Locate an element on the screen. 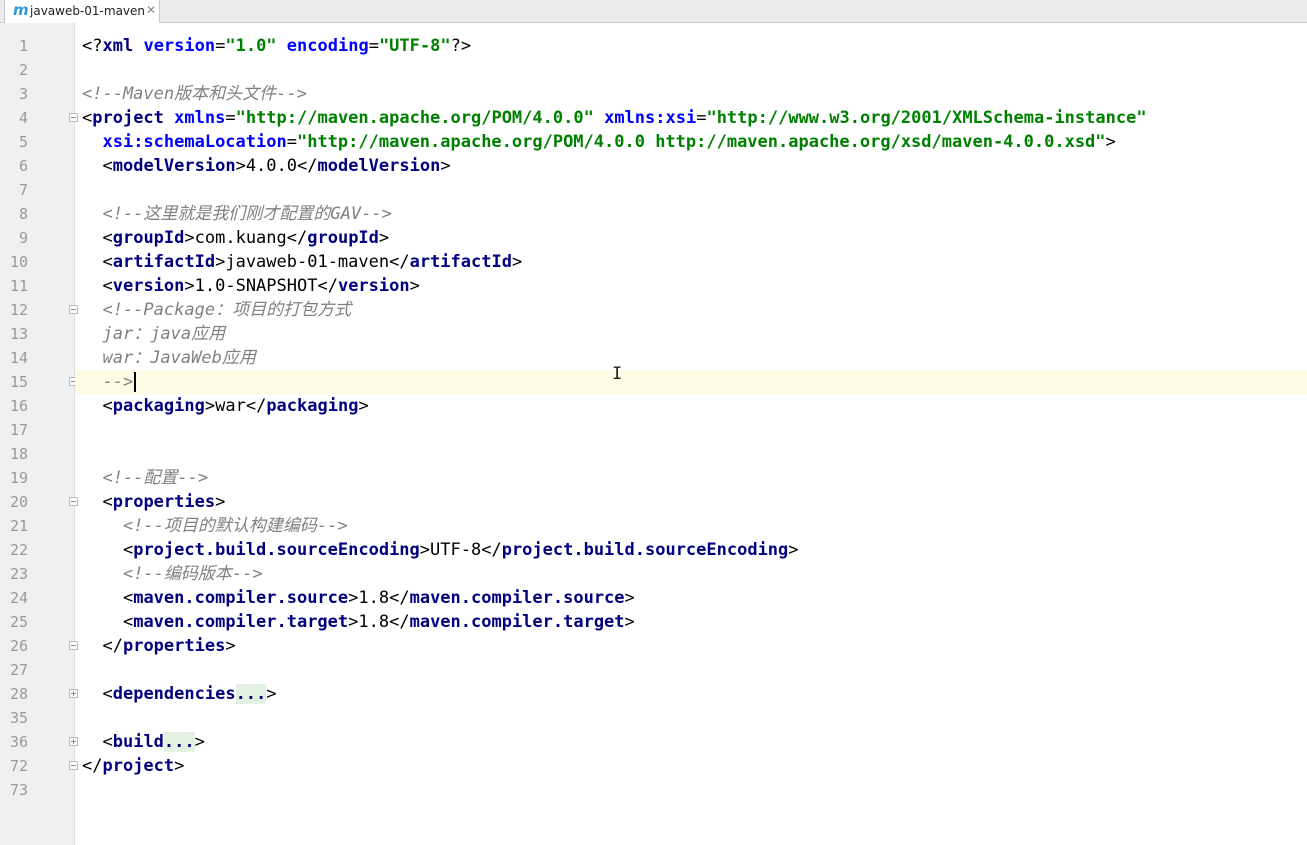 Image resolution: width=1307 pixels, height=845 pixels. code-token: xmlns:xsi is located at coordinates (650, 118).